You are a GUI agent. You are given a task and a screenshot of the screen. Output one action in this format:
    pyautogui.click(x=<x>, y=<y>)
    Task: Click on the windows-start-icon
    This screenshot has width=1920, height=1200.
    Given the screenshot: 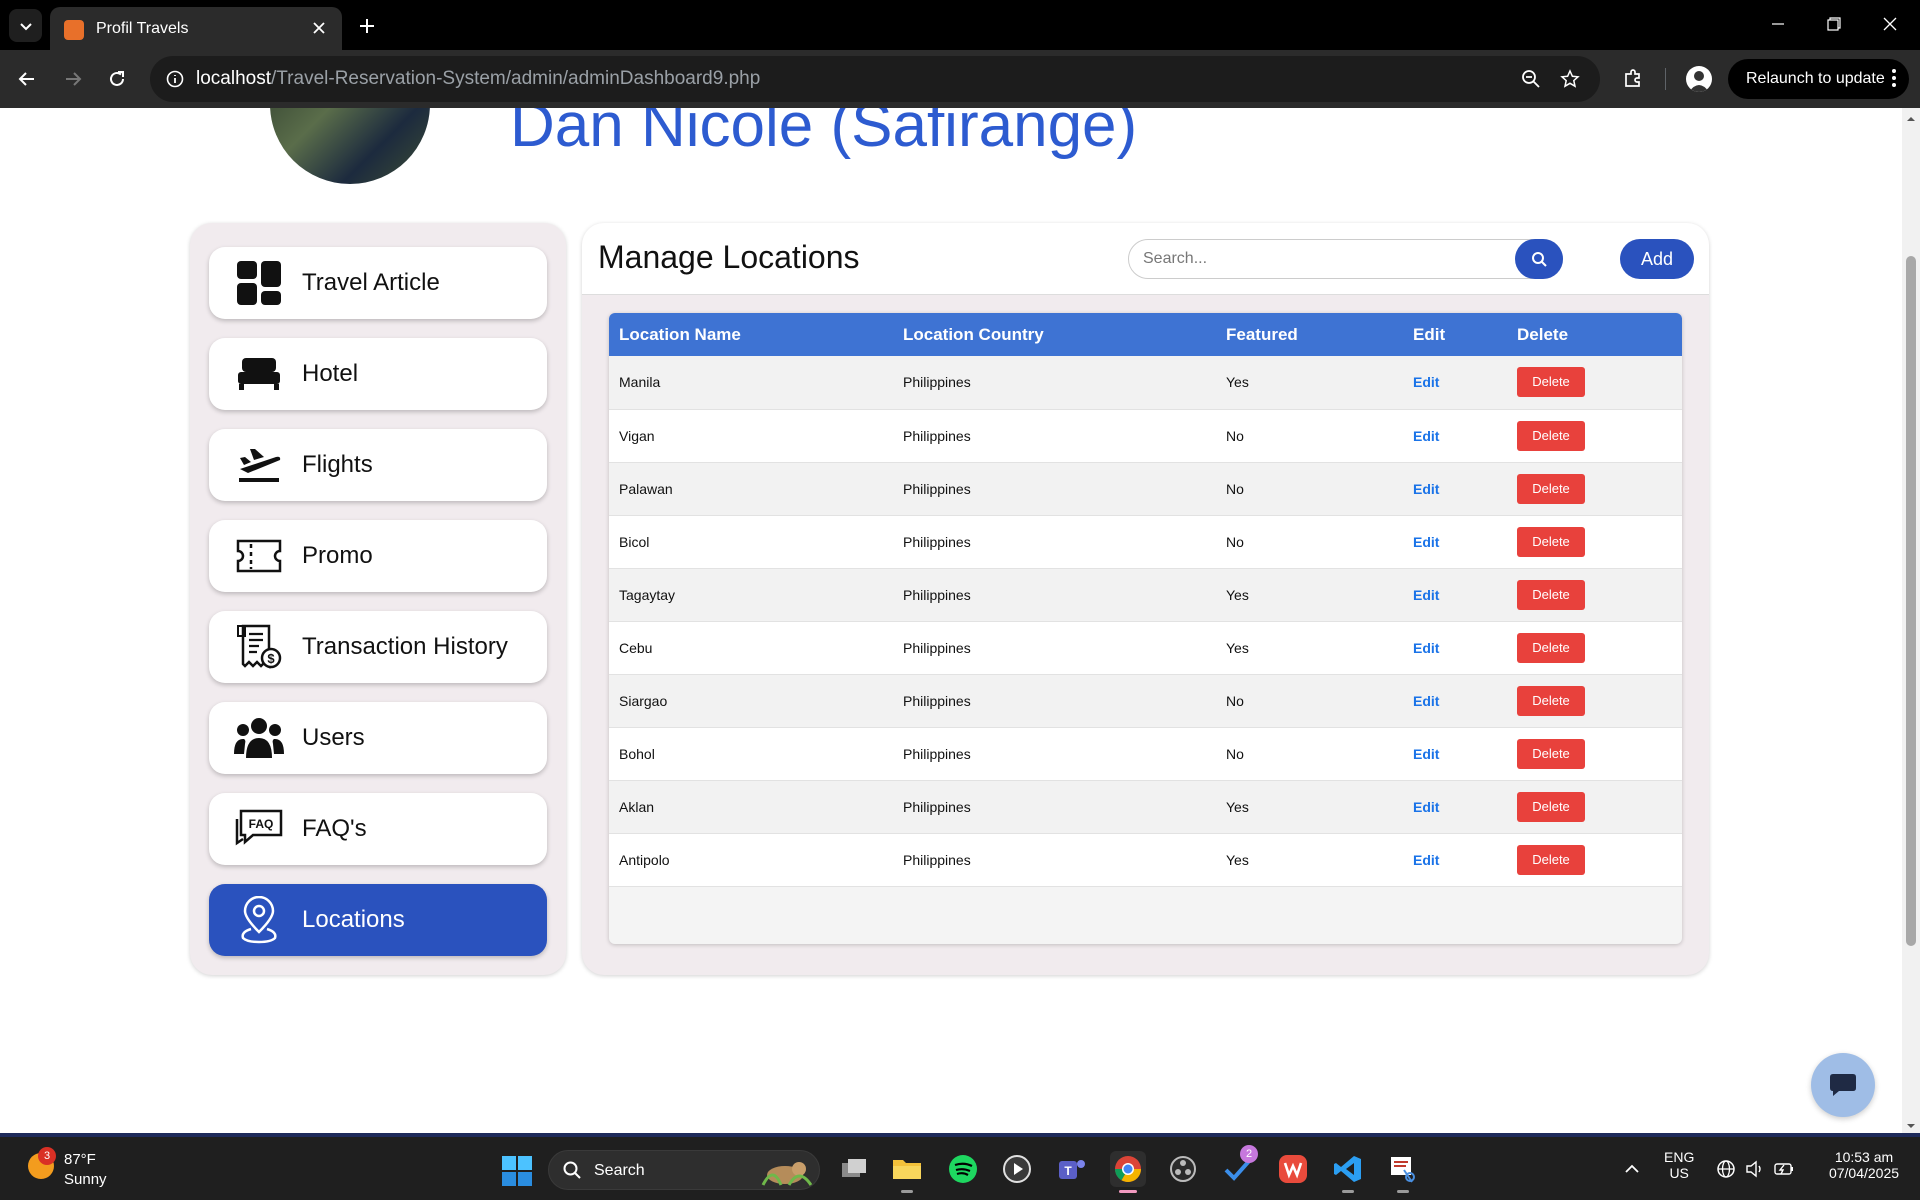 What is the action you would take?
    pyautogui.click(x=517, y=1171)
    